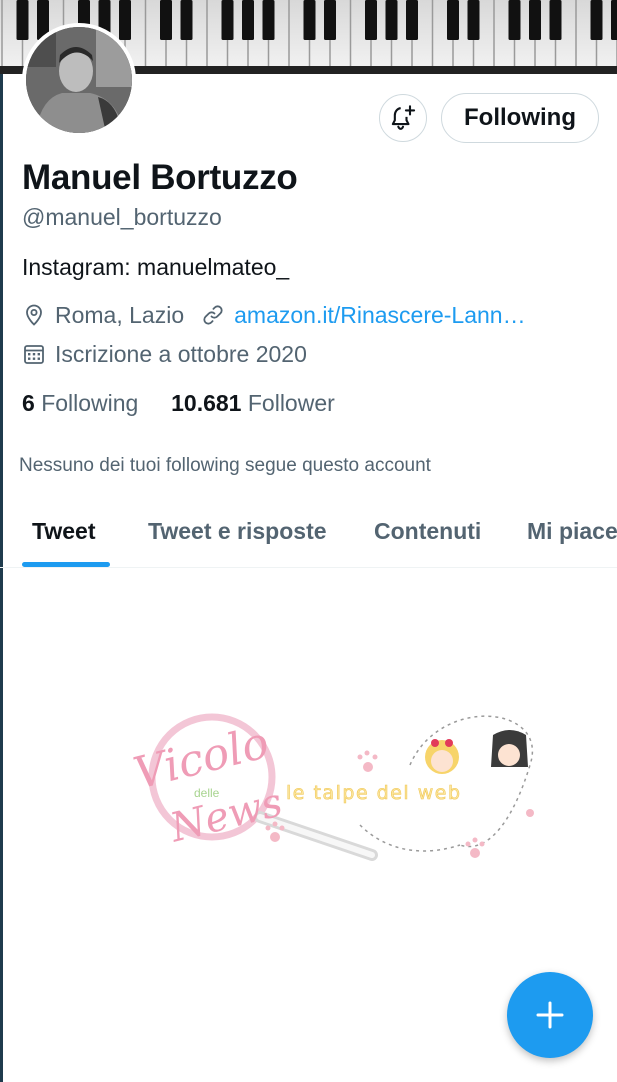  Describe the element at coordinates (213, 315) in the screenshot. I see `link-icon` at that location.